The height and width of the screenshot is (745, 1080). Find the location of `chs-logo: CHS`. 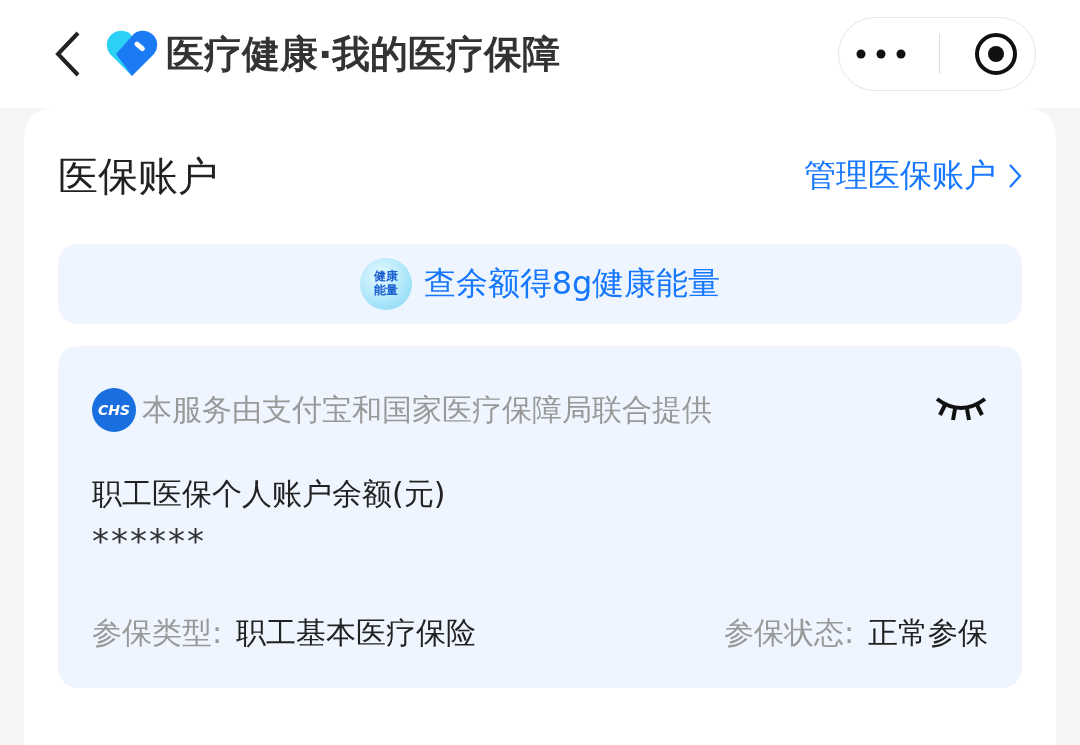

chs-logo: CHS is located at coordinates (114, 410).